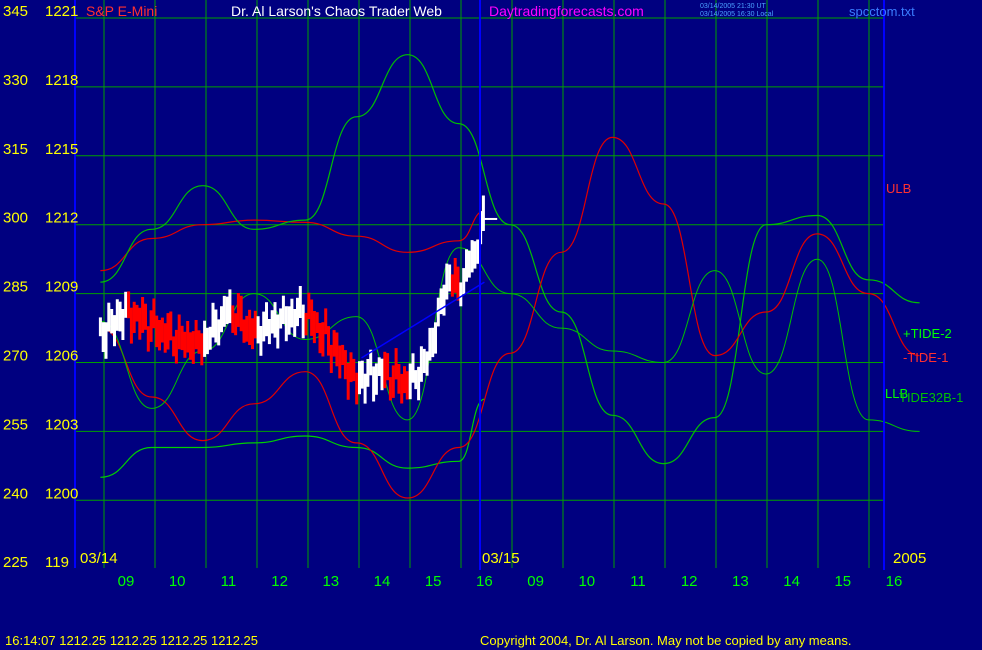 Image resolution: width=982 pixels, height=650 pixels. I want to click on price-tick-label: 1203, so click(61, 424).